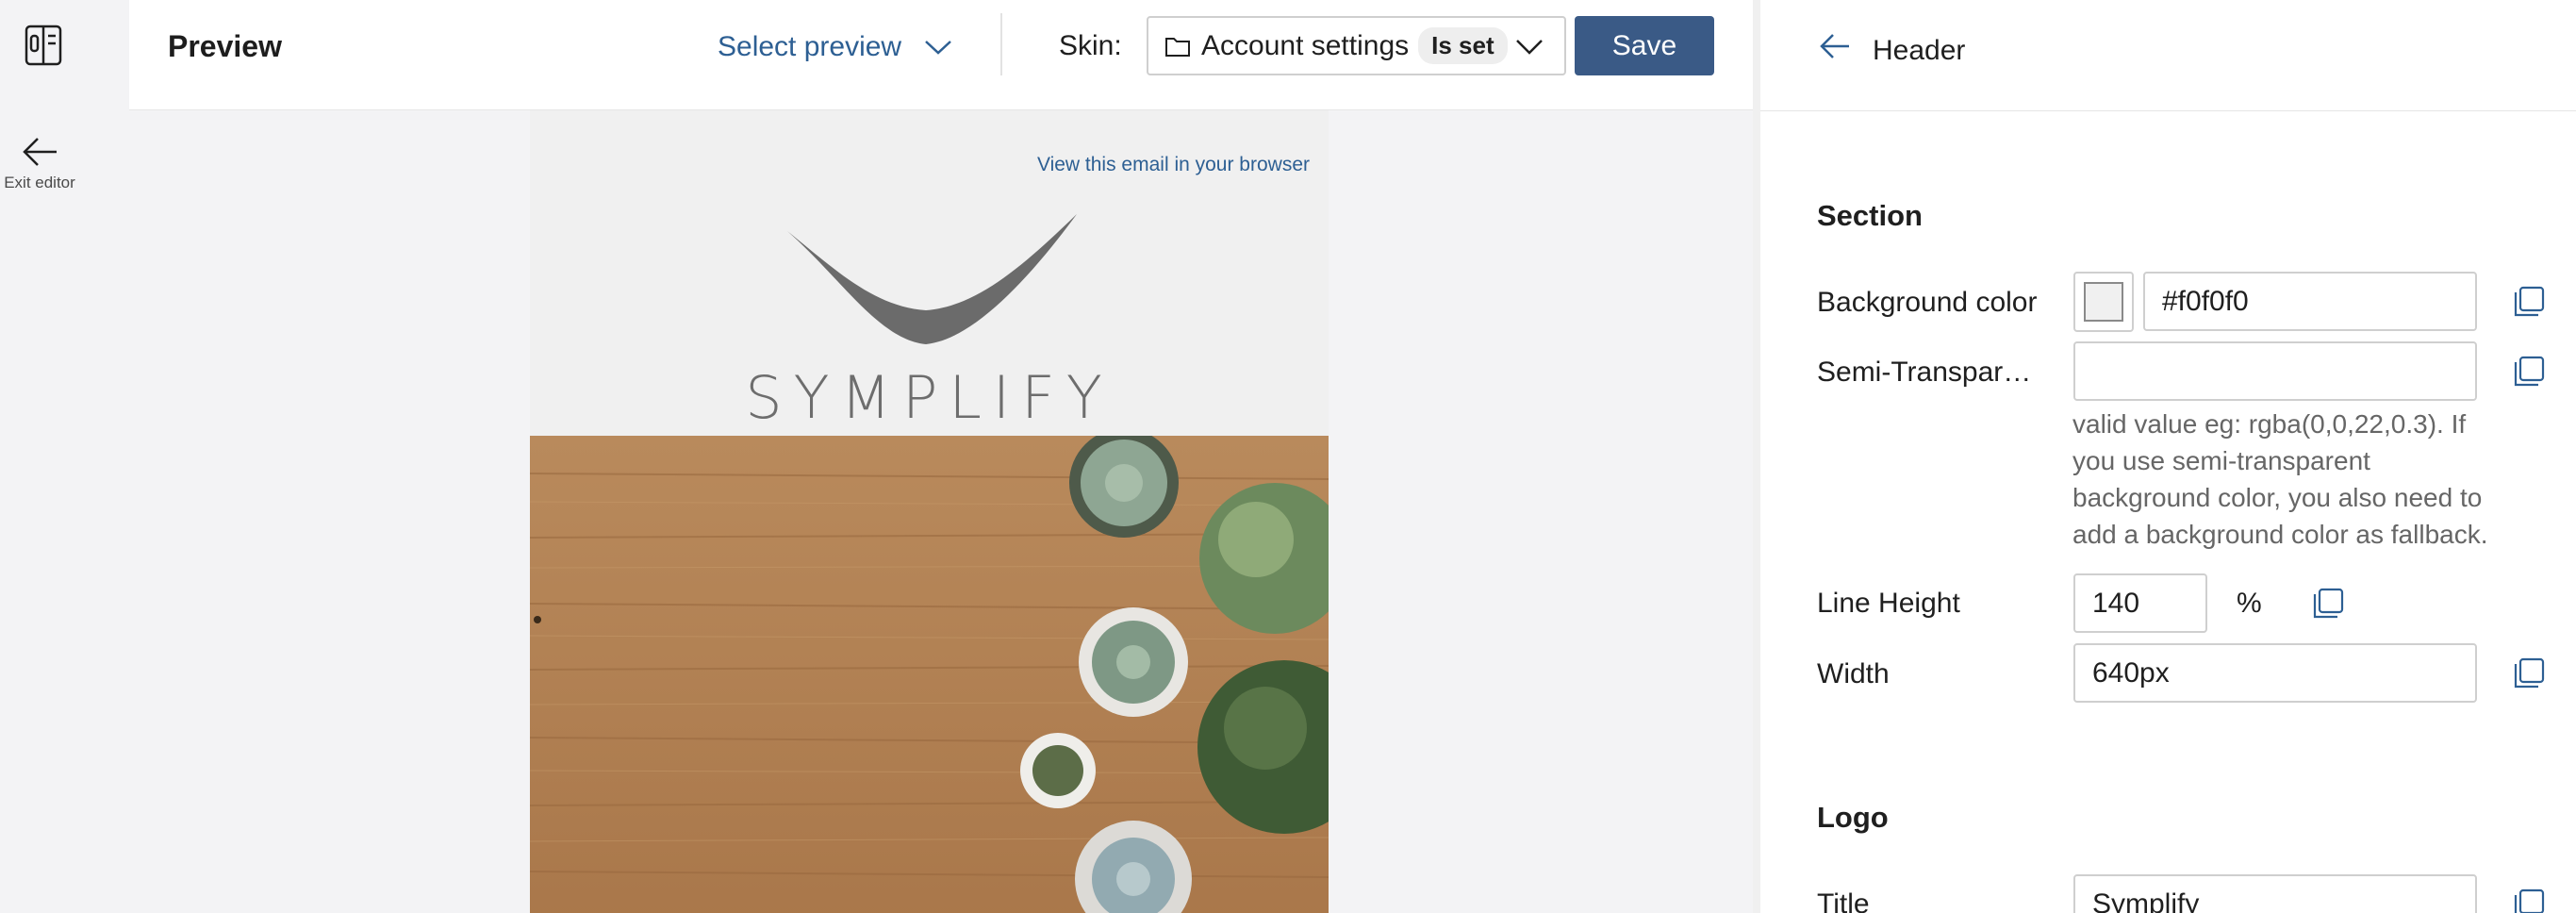  Describe the element at coordinates (810, 47) in the screenshot. I see `select-preview-label: Select preview` at that location.